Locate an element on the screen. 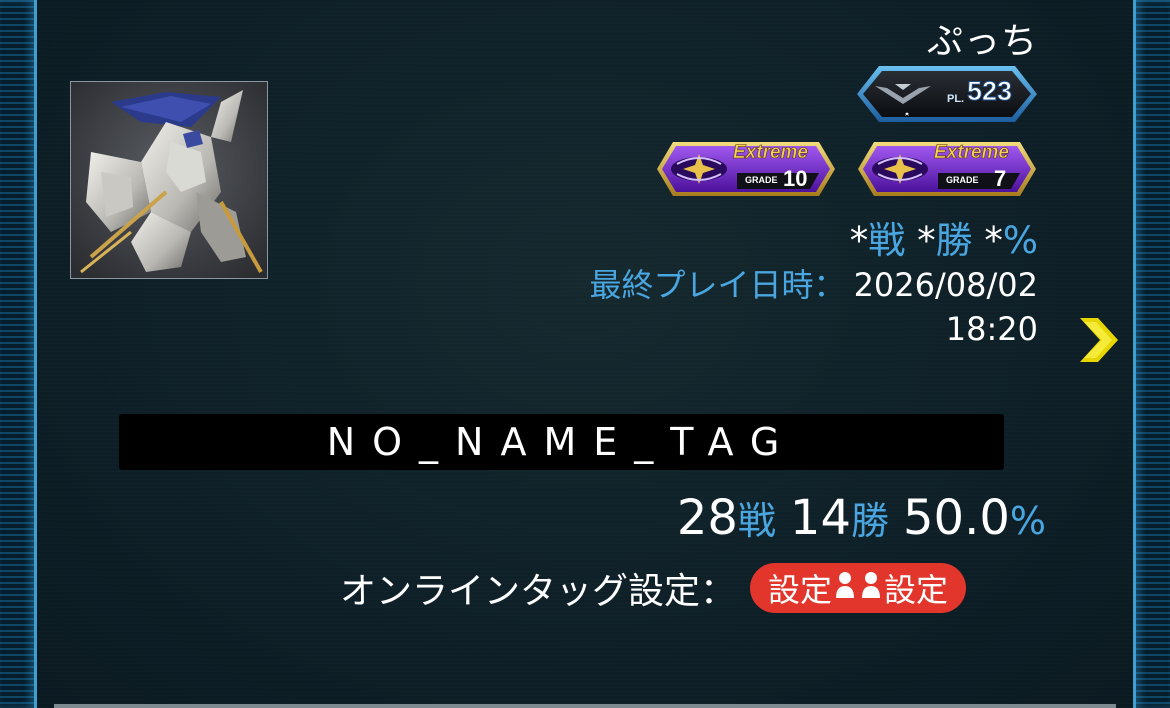 This screenshot has height=708, width=1170. overall-rate-unit: % is located at coordinates (1020, 240).